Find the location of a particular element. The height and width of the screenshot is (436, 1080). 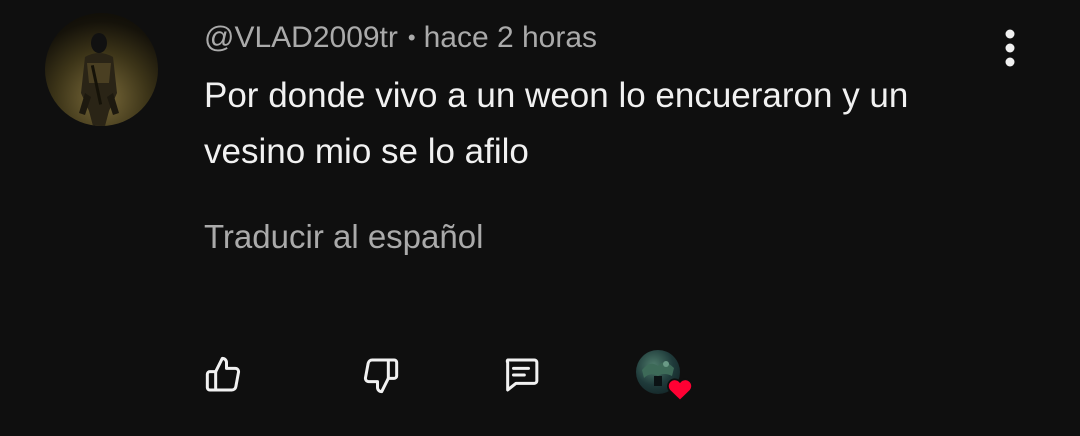

like-button is located at coordinates (224, 375).